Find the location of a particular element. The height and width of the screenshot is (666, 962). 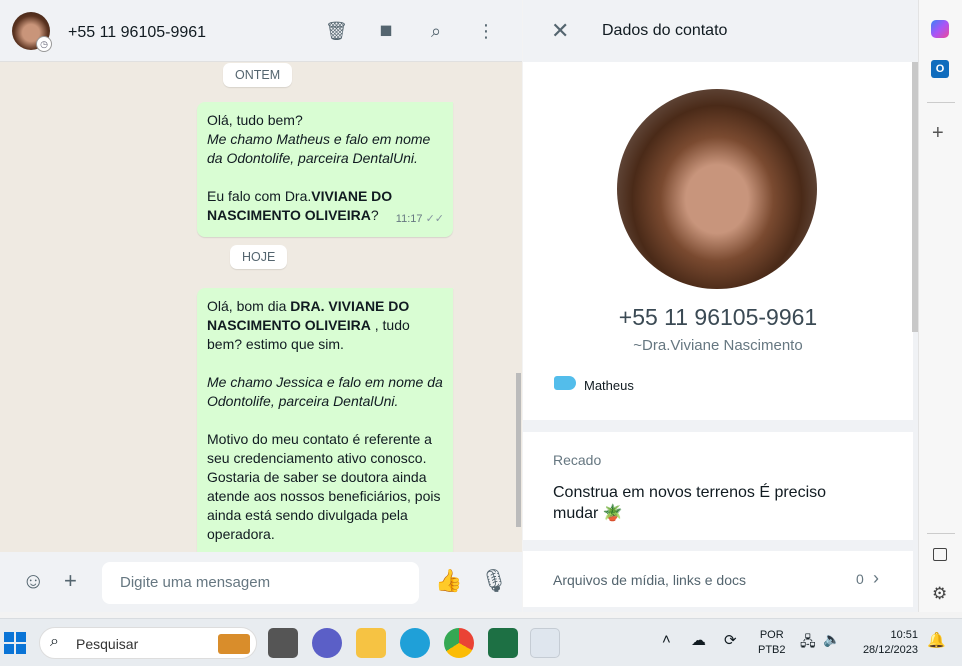

start-icon is located at coordinates (15, 643).